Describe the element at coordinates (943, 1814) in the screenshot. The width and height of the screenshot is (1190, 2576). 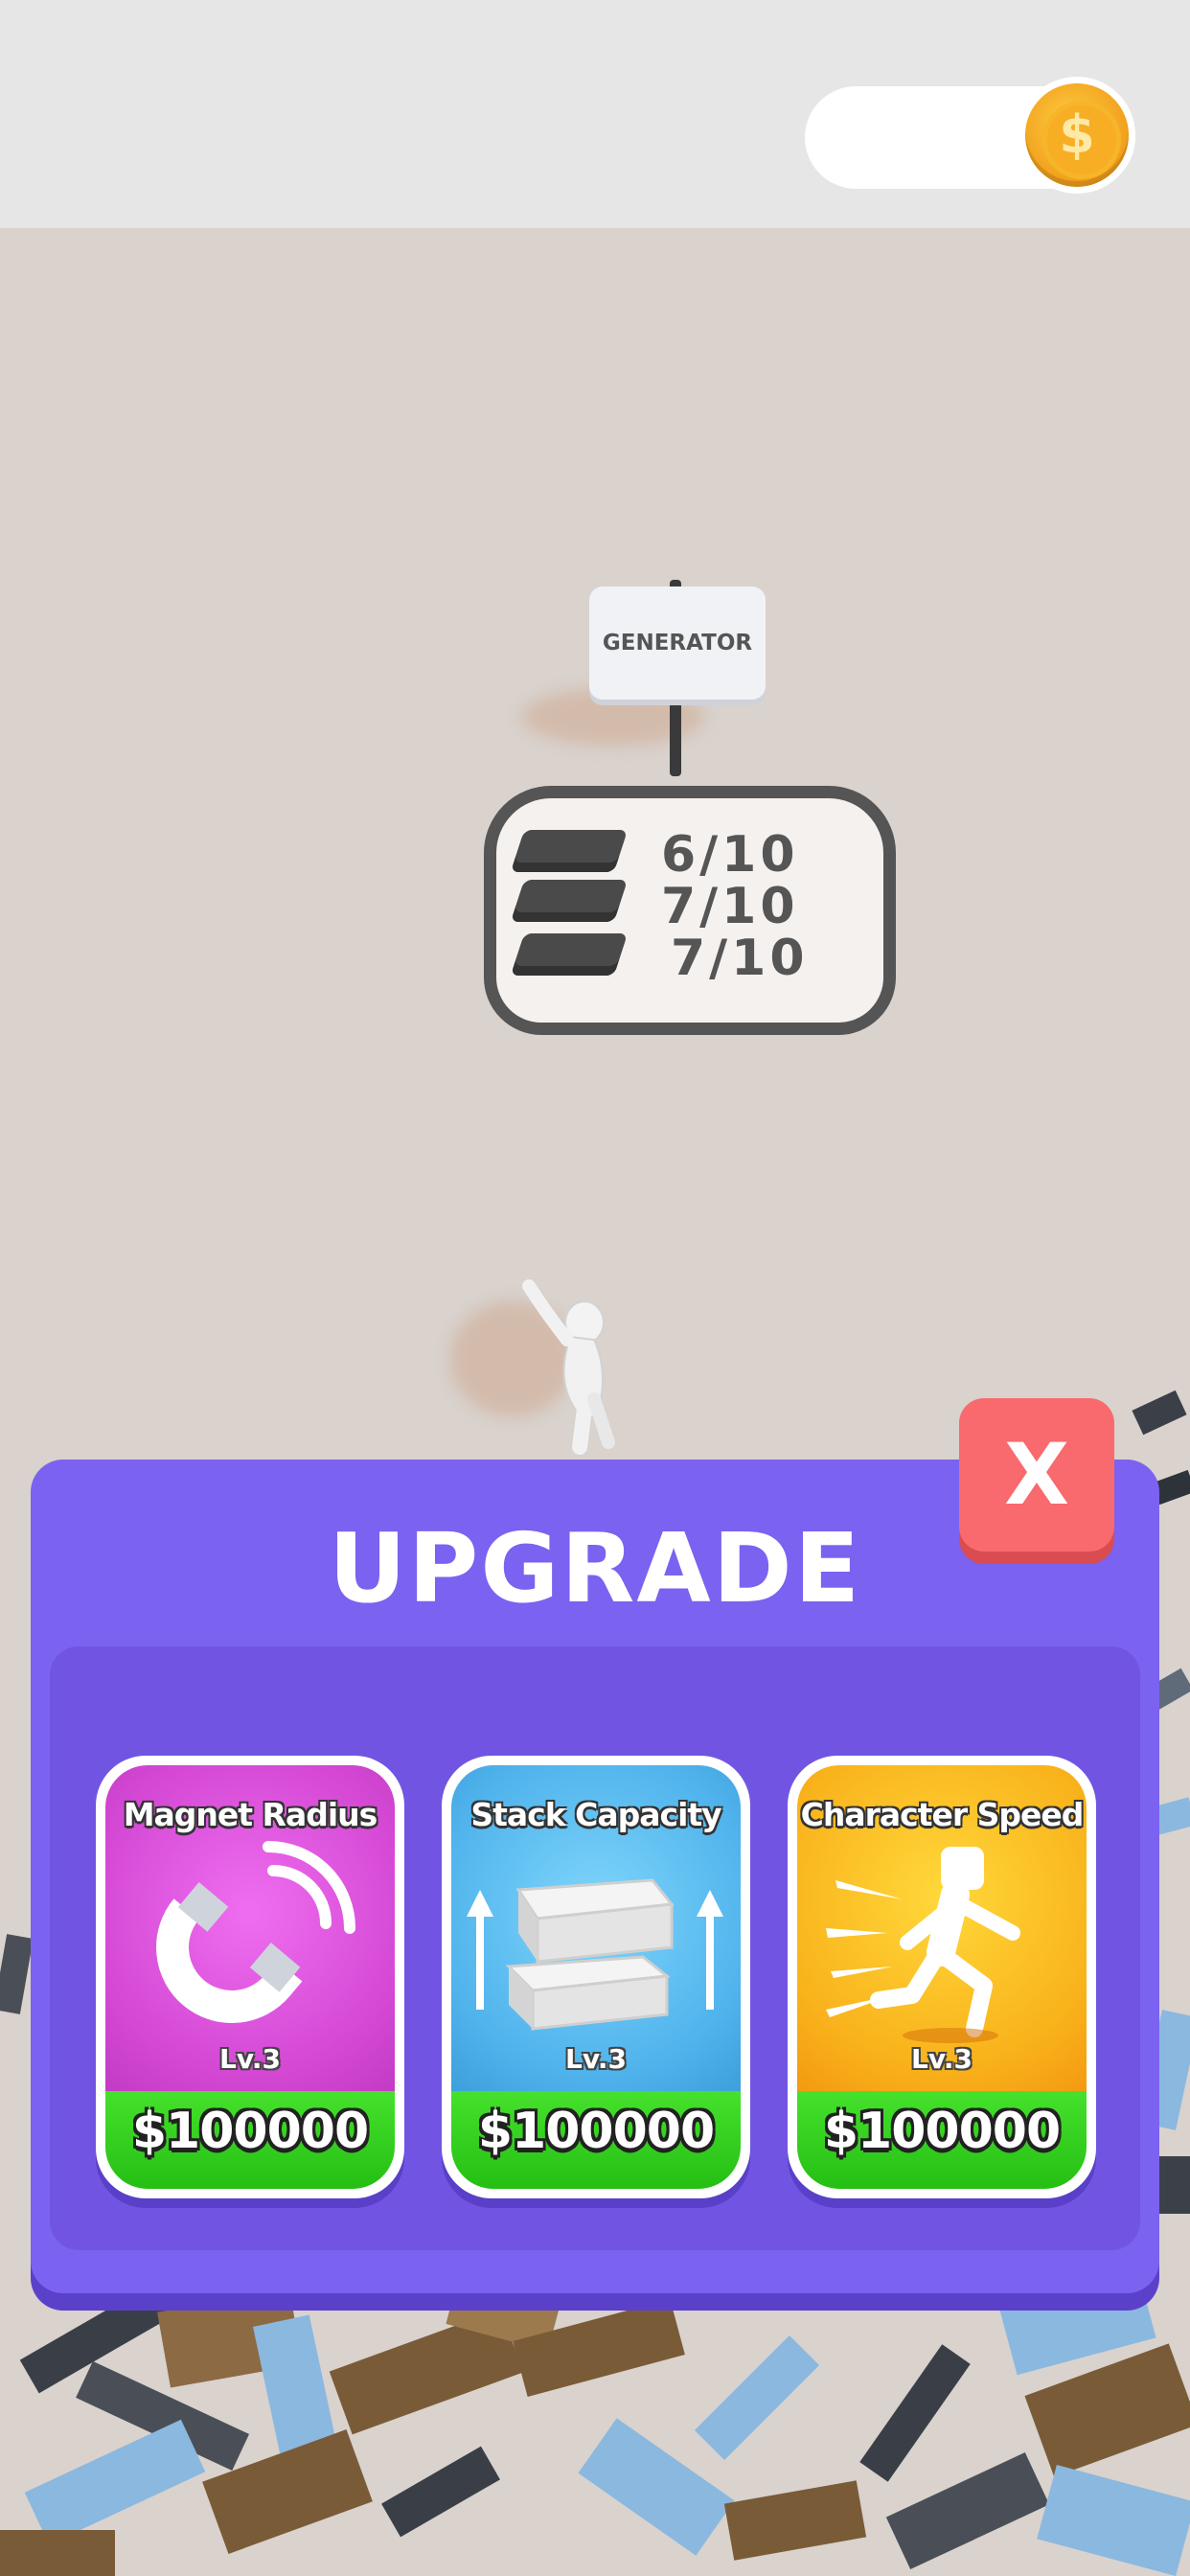
I see `card-label: Character Speed` at that location.